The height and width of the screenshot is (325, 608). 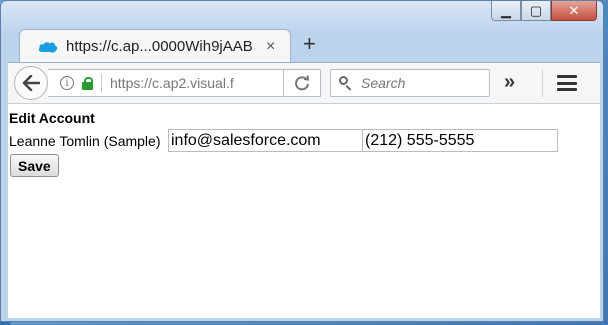 What do you see at coordinates (302, 16) in the screenshot?
I see `title-bar: ▁ ▢ ✕` at bounding box center [302, 16].